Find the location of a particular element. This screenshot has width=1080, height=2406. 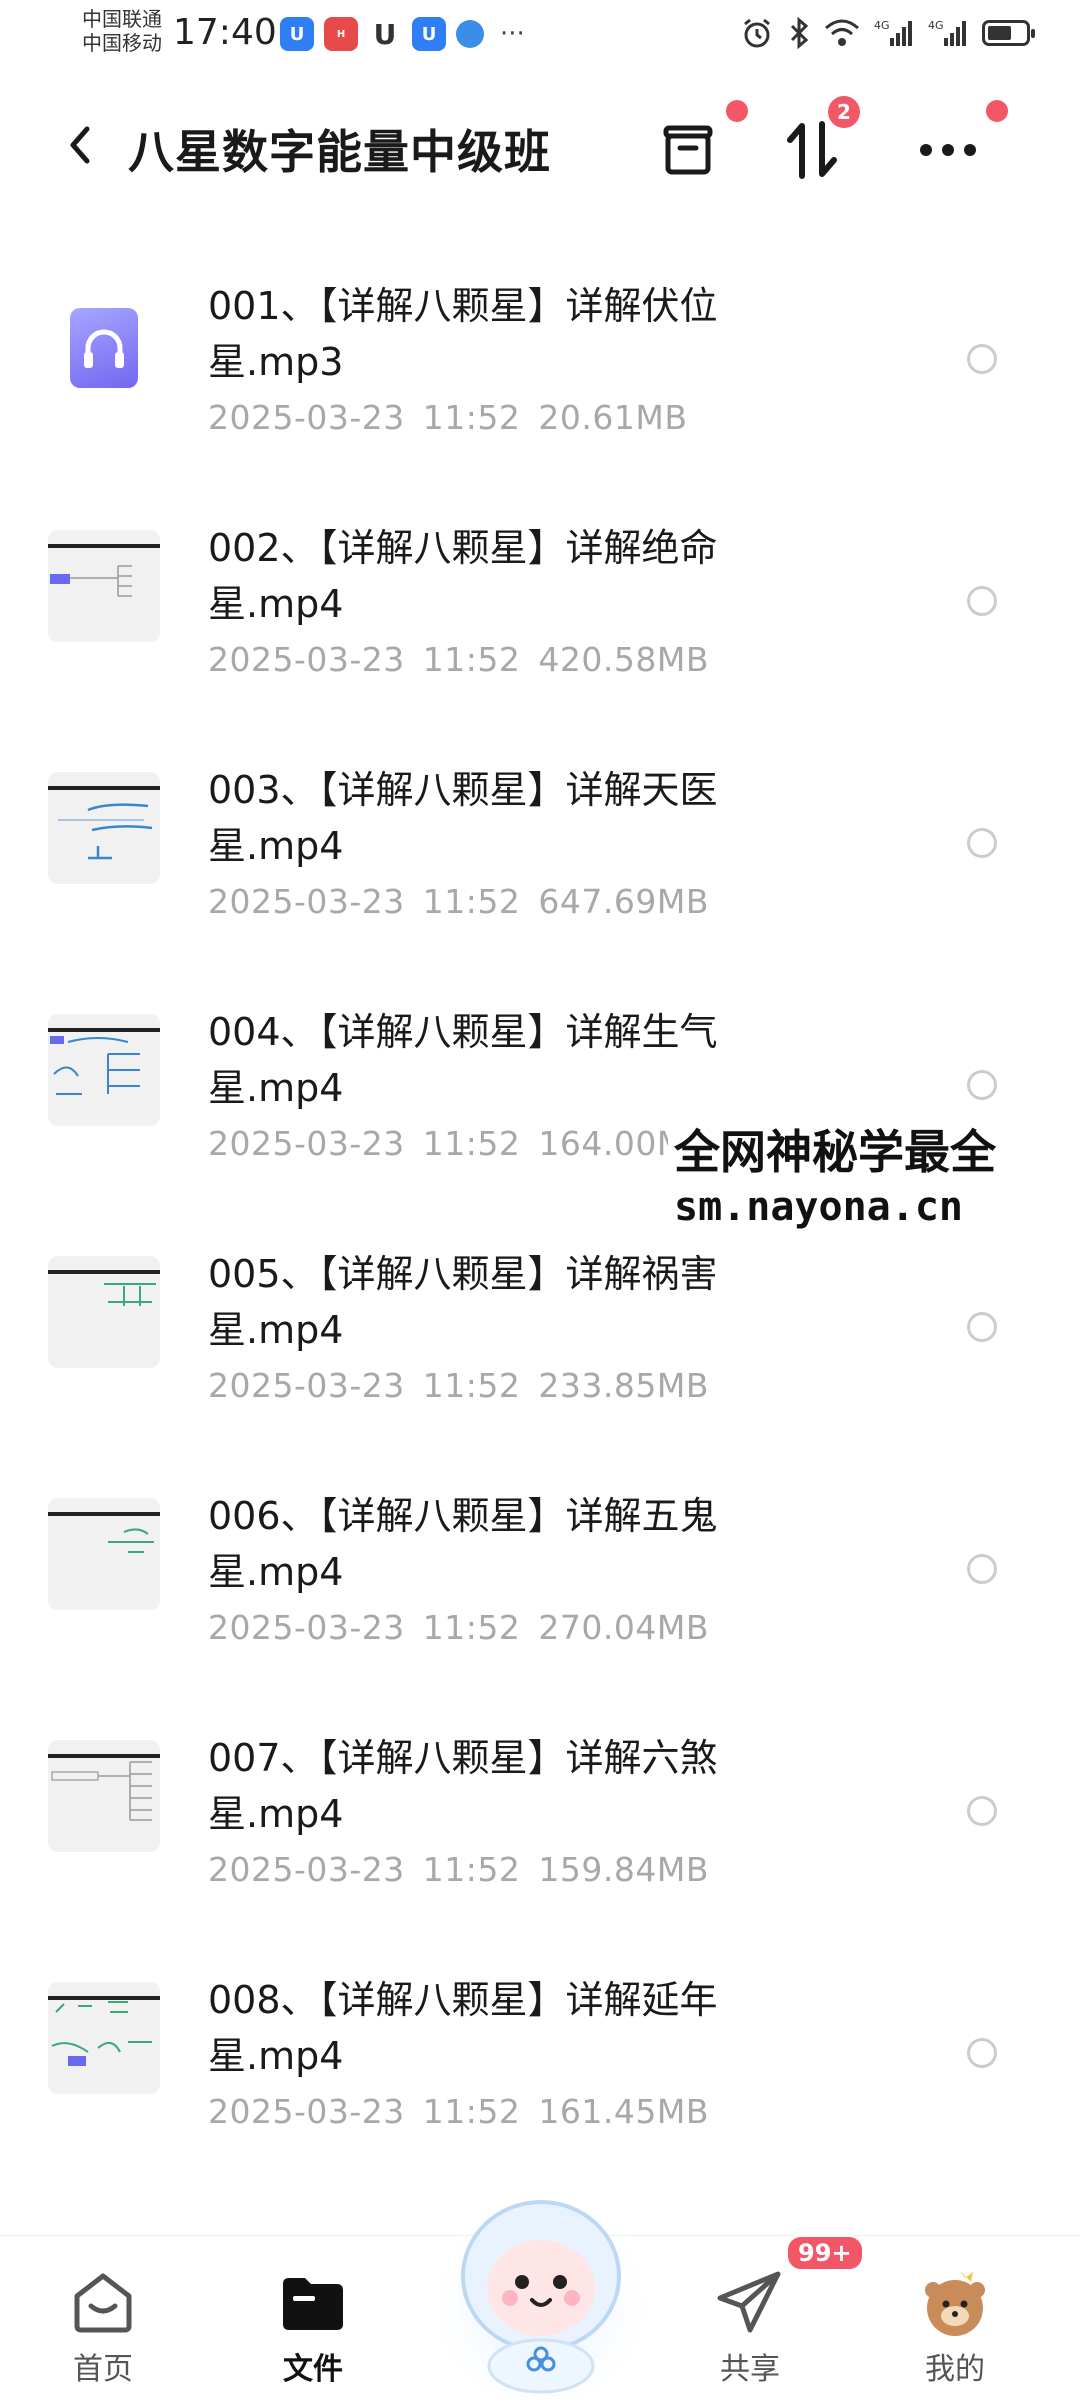

alarm-icon is located at coordinates (757, 33).